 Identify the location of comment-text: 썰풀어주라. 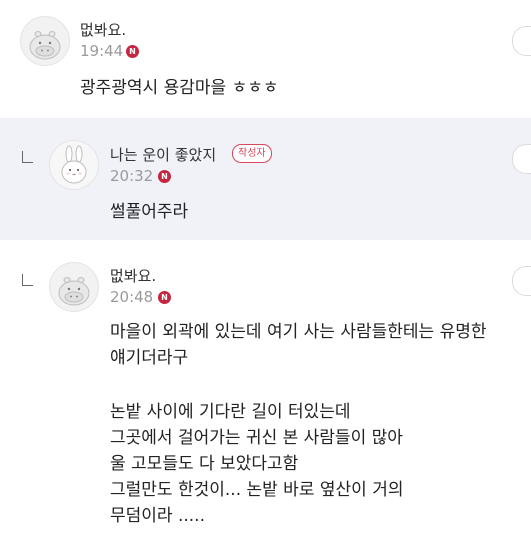
(149, 212).